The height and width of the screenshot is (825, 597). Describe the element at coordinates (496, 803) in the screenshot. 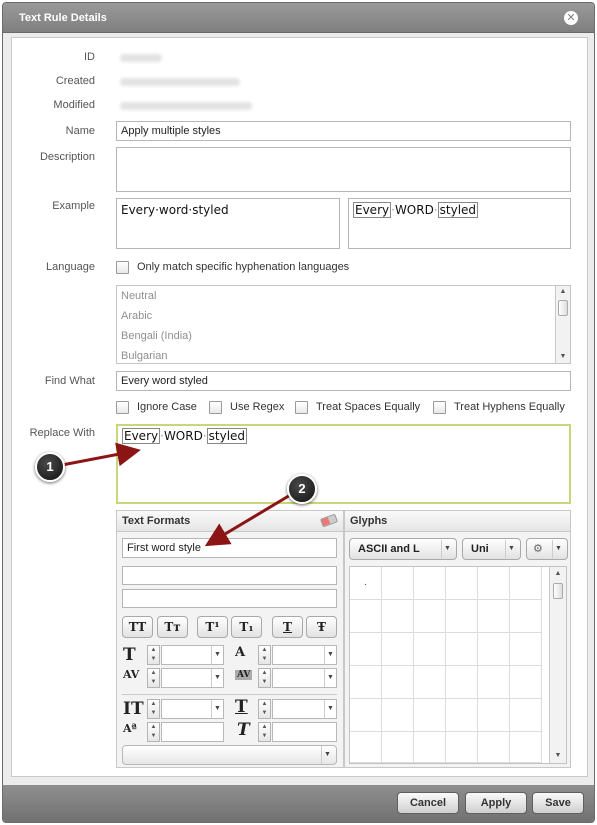

I see `apply-button: Apply` at that location.